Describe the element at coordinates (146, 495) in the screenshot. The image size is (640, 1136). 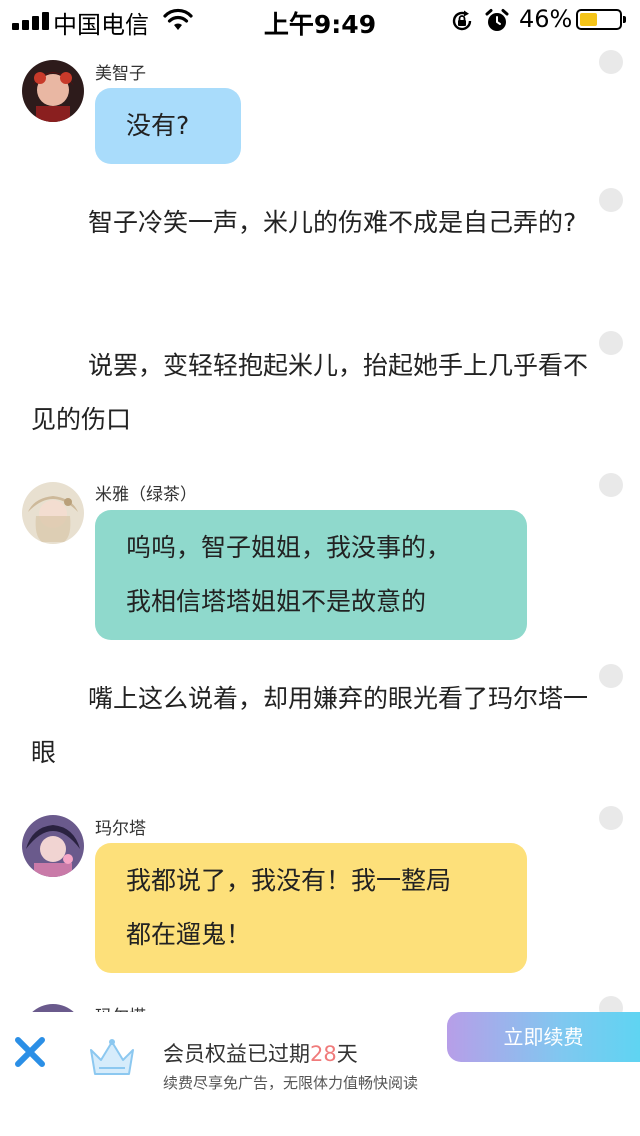
I see `speaker-name: 米雅（绿茶）` at that location.